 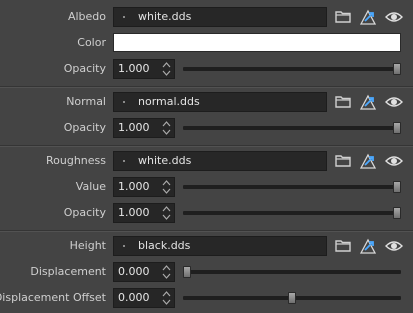 What do you see at coordinates (220, 246) in the screenshot?
I see `height-file-field: black.dds` at bounding box center [220, 246].